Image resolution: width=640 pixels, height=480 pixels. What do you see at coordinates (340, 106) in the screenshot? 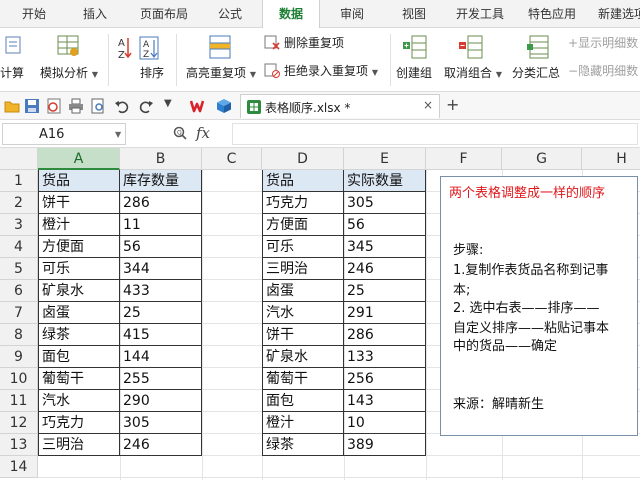
I see `file-tab: 表格顺序.xlsx * ×` at bounding box center [340, 106].